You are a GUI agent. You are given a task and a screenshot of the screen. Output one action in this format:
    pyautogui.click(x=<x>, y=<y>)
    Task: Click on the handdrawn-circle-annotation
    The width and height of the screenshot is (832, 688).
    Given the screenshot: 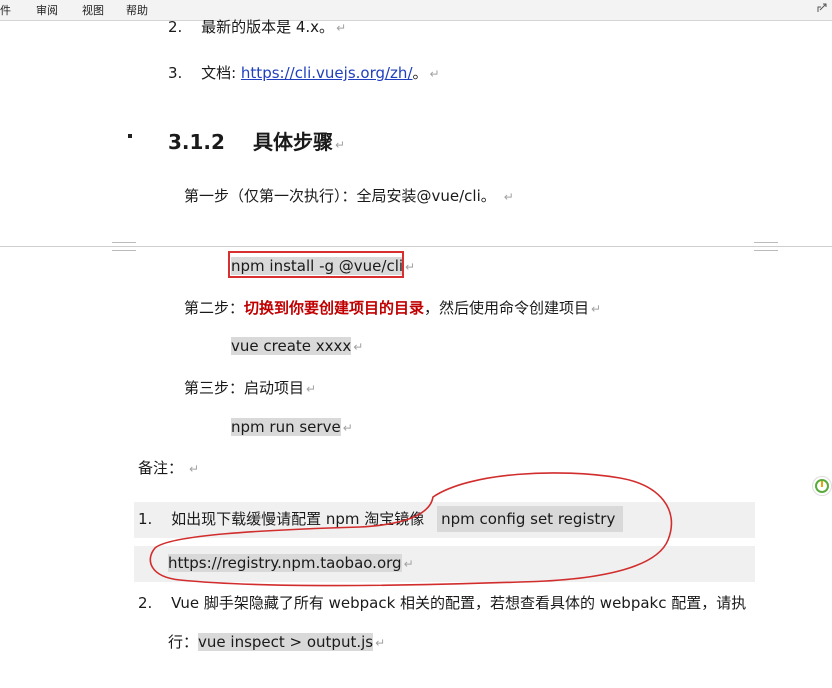 What is the action you would take?
    pyautogui.click(x=411, y=529)
    